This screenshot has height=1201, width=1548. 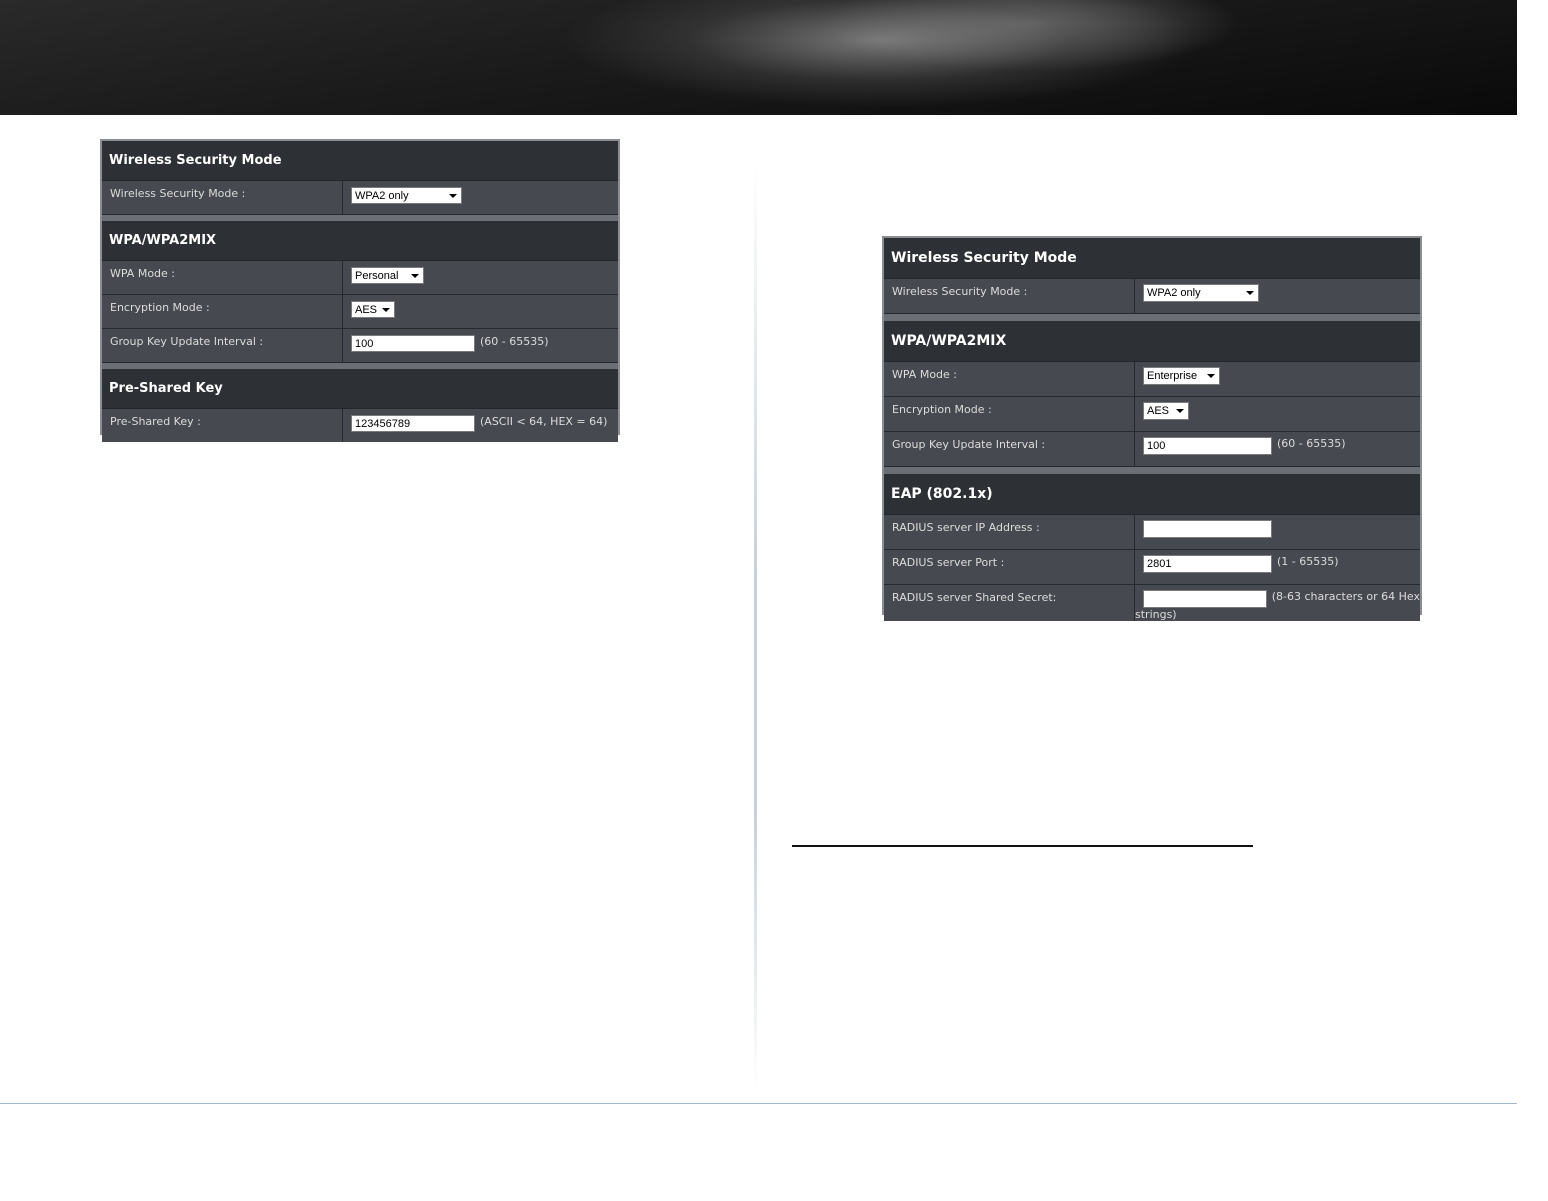 What do you see at coordinates (1172, 376) in the screenshot?
I see `wpa-mode-value: Enterprise` at bounding box center [1172, 376].